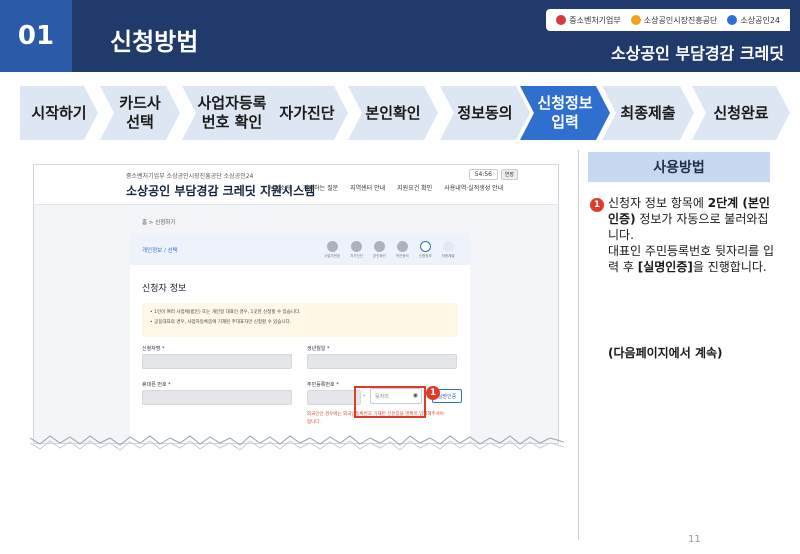  I want to click on step-consent: 정보동의, so click(485, 113).